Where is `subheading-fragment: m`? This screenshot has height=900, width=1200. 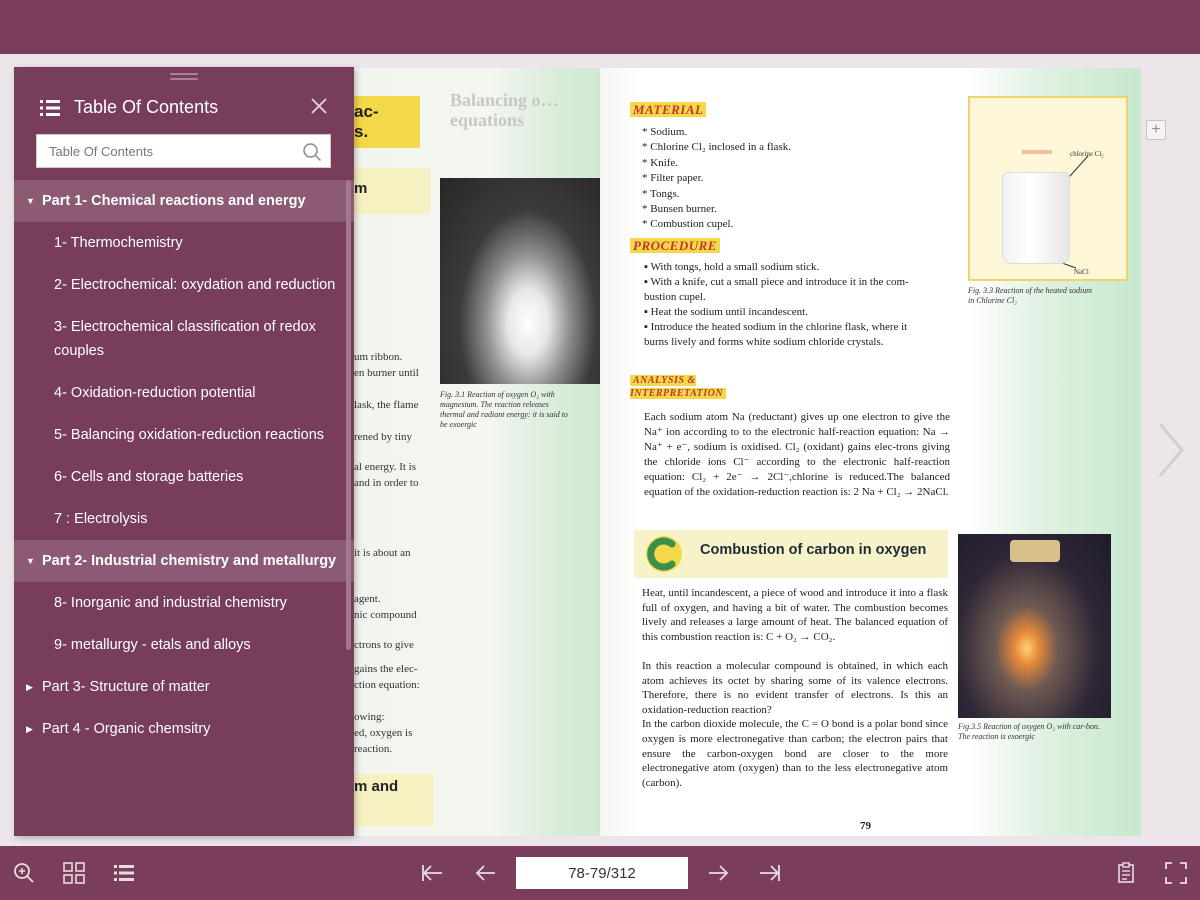 subheading-fragment: m is located at coordinates (361, 188).